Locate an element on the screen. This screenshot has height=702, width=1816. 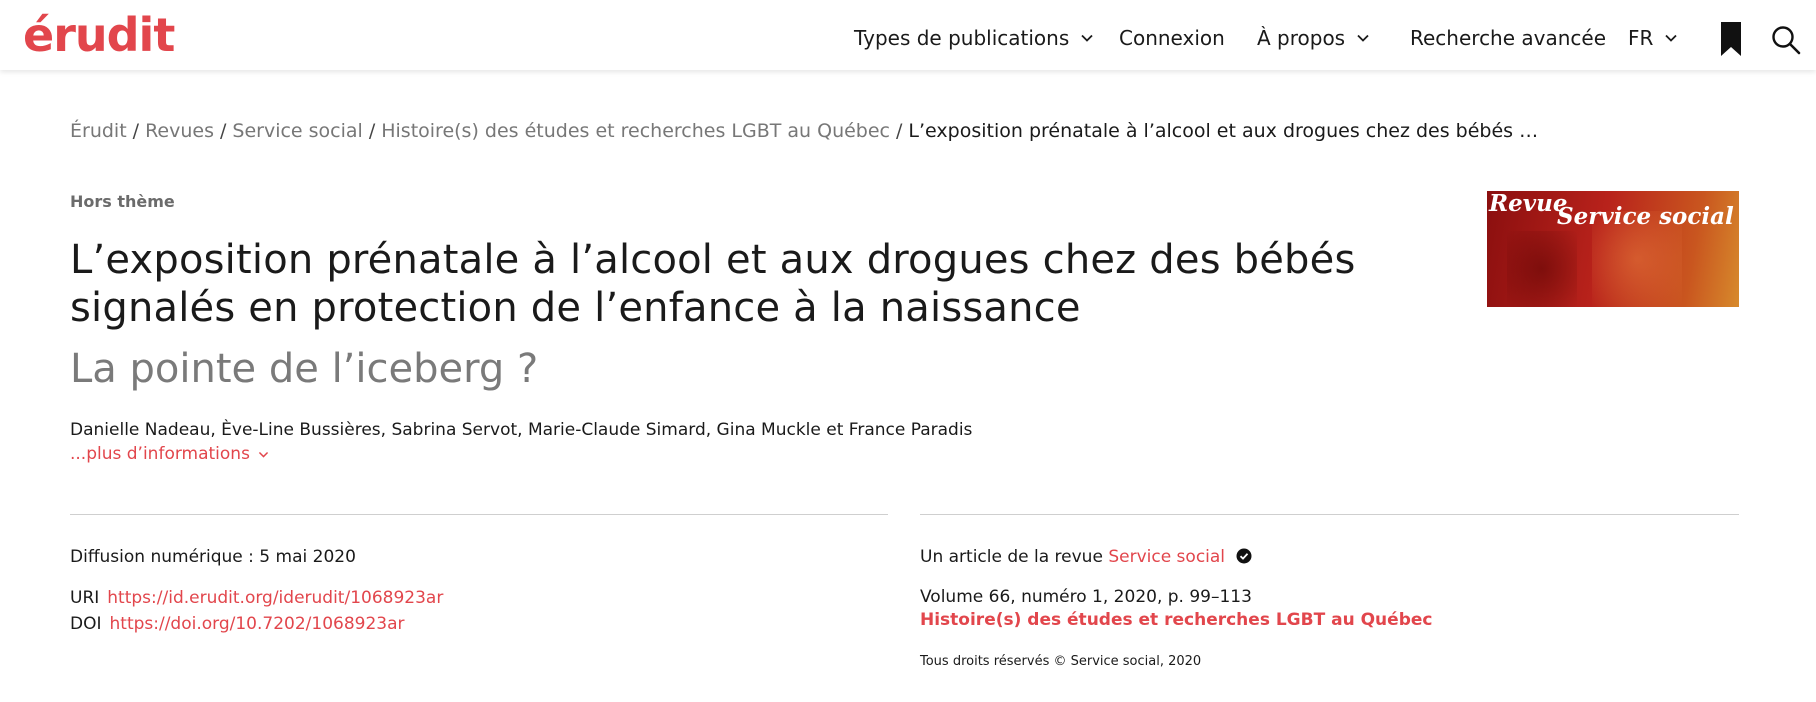
language-selector: FR is located at coordinates (1653, 38).